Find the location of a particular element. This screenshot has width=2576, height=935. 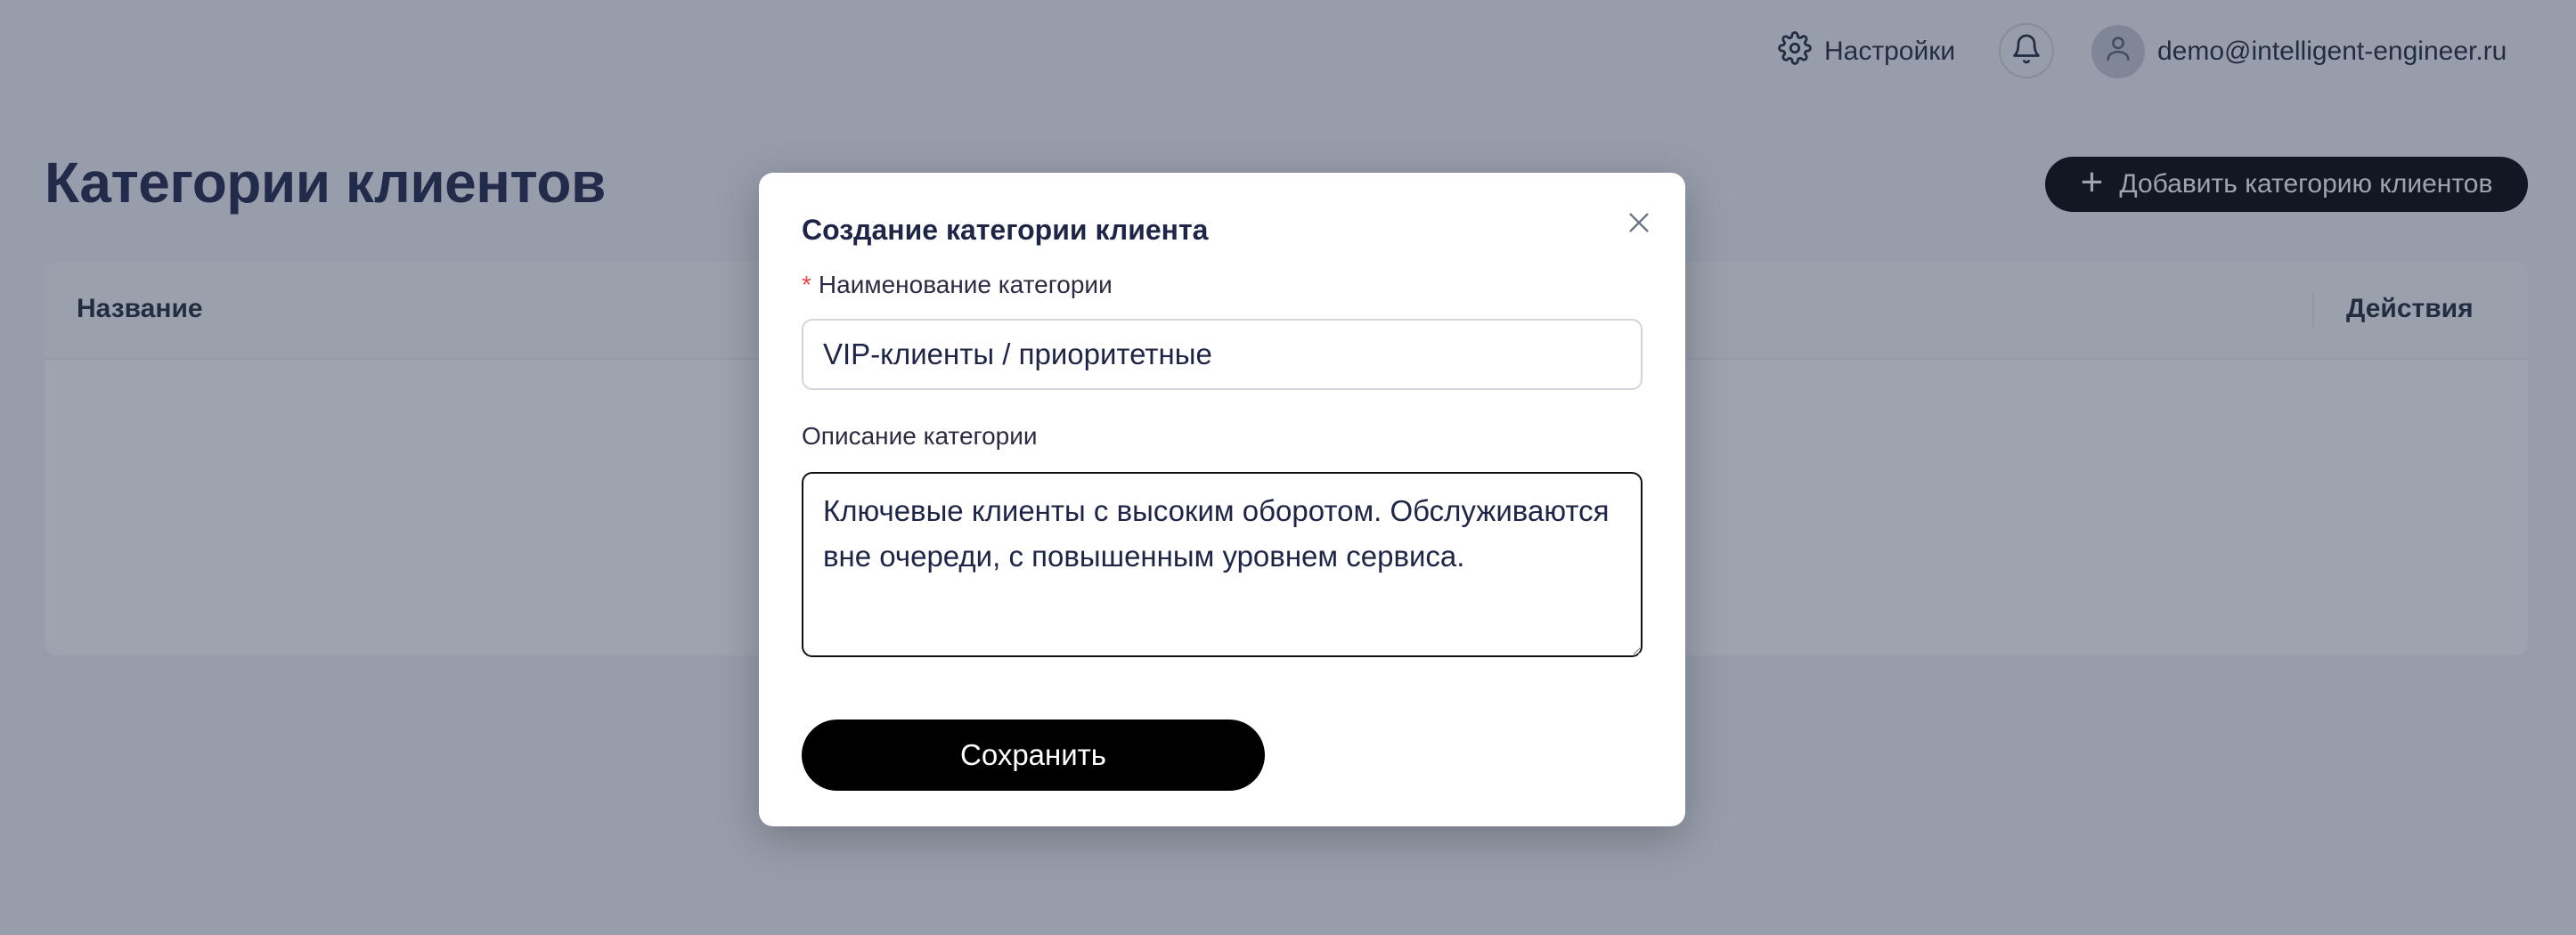

modal-title: Создание категории клиента is located at coordinates (1006, 230).